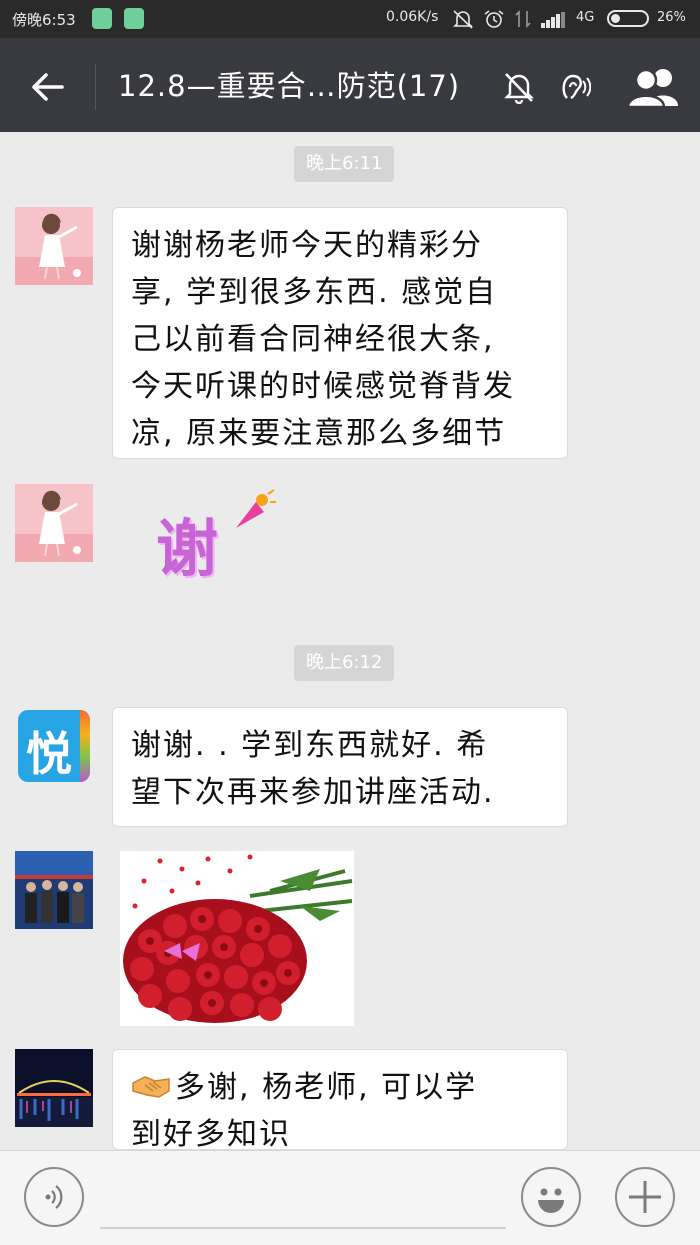  Describe the element at coordinates (350, 1197) in the screenshot. I see `input-bar` at that location.